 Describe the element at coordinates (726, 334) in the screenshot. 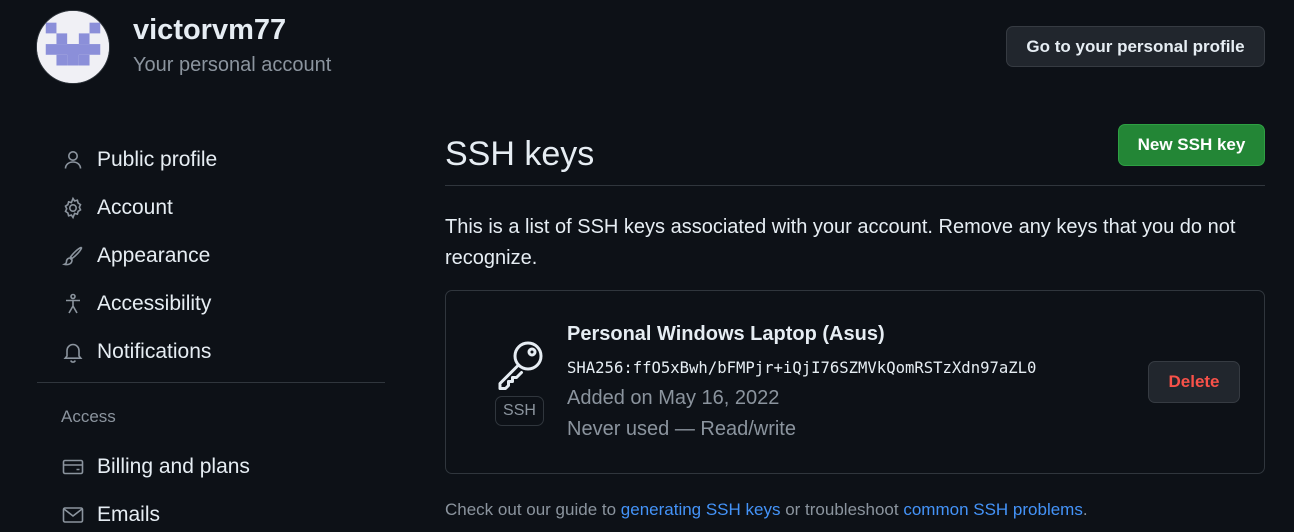

I see `ssh-key-title: Personal Windows Laptop (Asus)` at that location.